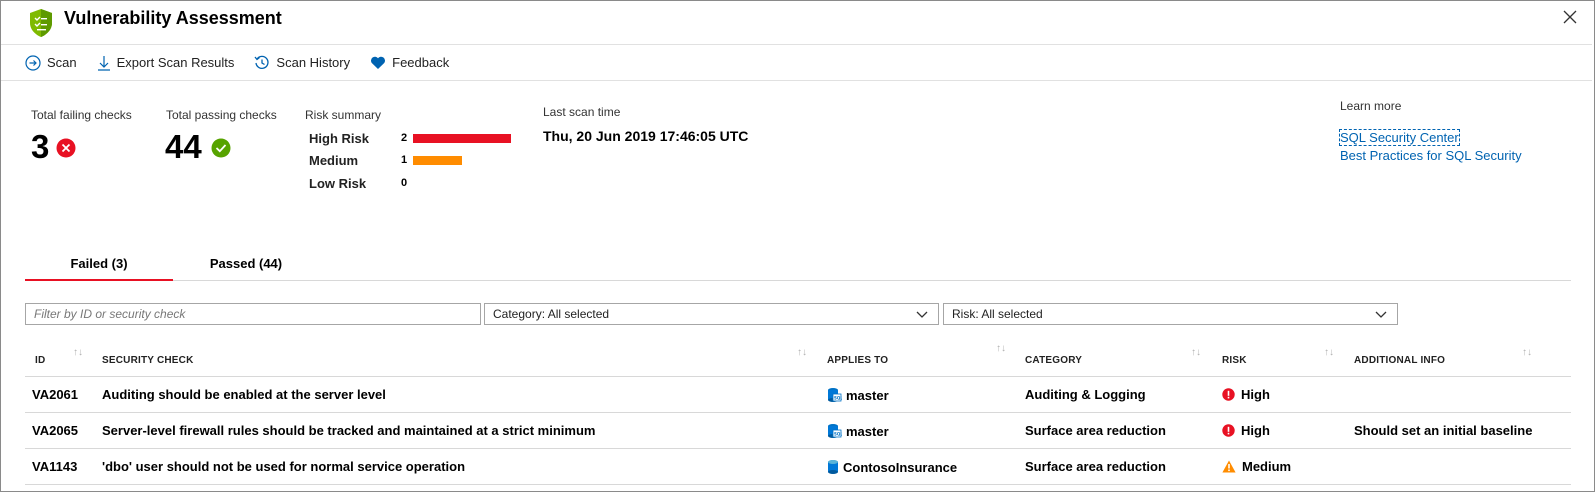 The image size is (1595, 492). I want to click on search-input: Filter by ID or security check, so click(253, 314).